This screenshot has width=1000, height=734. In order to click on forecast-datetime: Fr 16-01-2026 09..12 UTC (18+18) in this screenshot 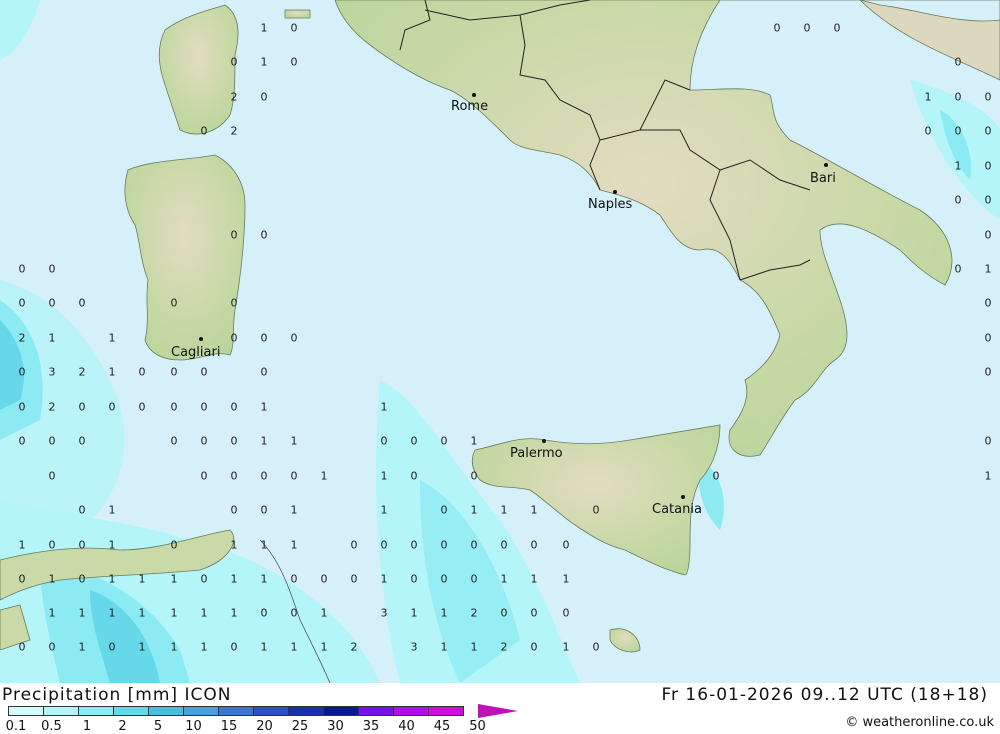, I will do `click(824, 695)`.